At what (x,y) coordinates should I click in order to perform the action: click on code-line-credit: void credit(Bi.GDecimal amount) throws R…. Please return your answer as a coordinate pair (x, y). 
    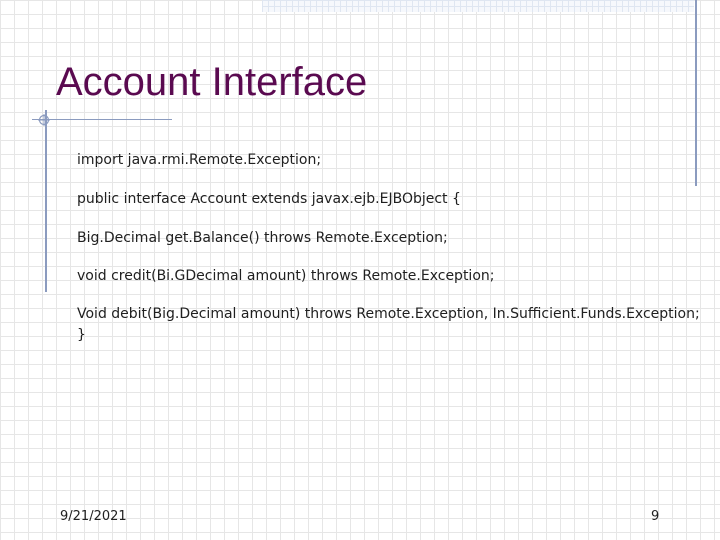
    Looking at the image, I should click on (286, 276).